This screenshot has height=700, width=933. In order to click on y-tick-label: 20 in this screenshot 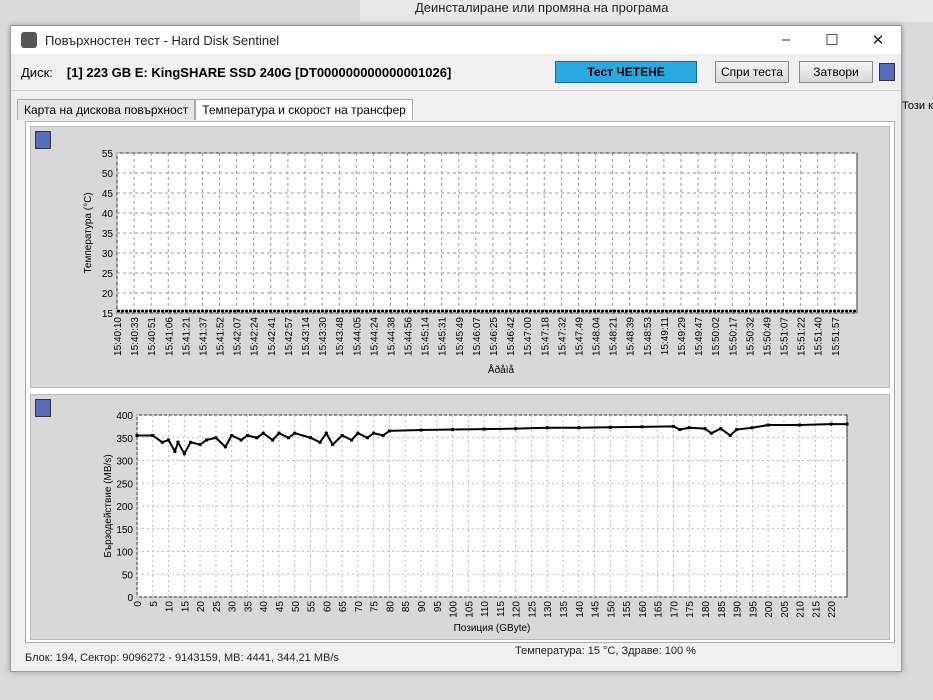, I will do `click(108, 294)`.